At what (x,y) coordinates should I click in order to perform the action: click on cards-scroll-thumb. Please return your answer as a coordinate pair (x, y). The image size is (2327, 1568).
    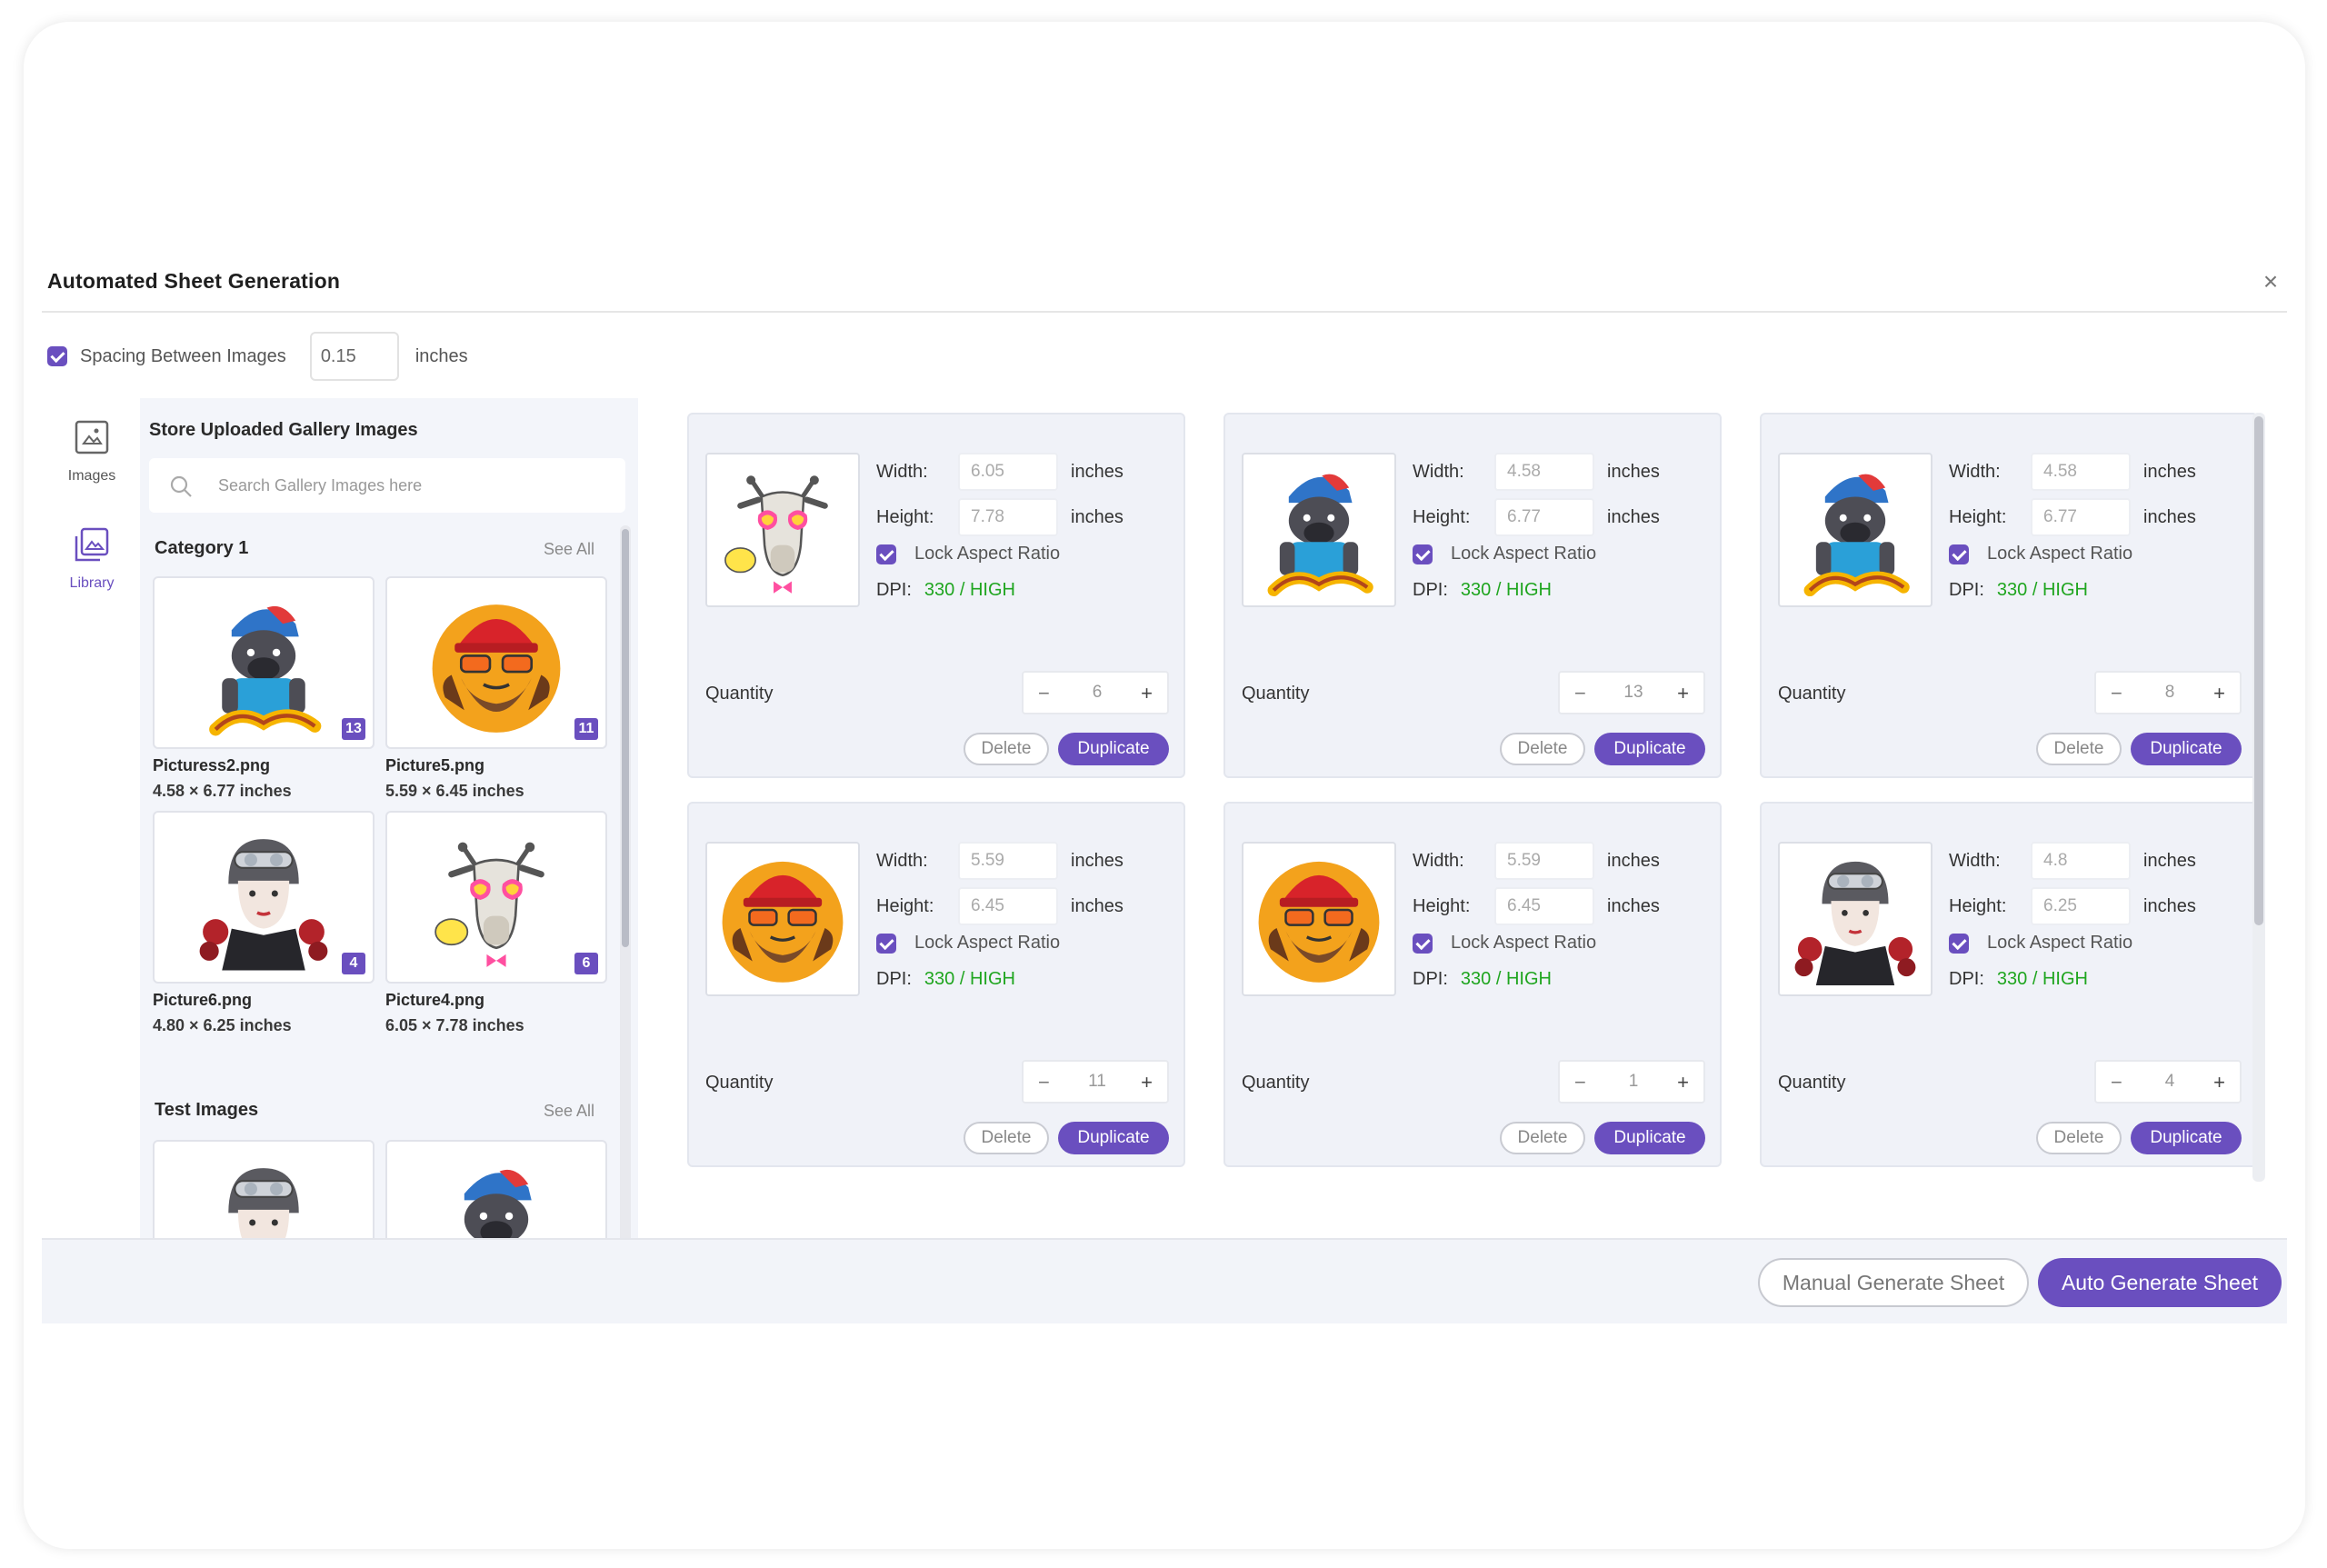
    Looking at the image, I should click on (2258, 671).